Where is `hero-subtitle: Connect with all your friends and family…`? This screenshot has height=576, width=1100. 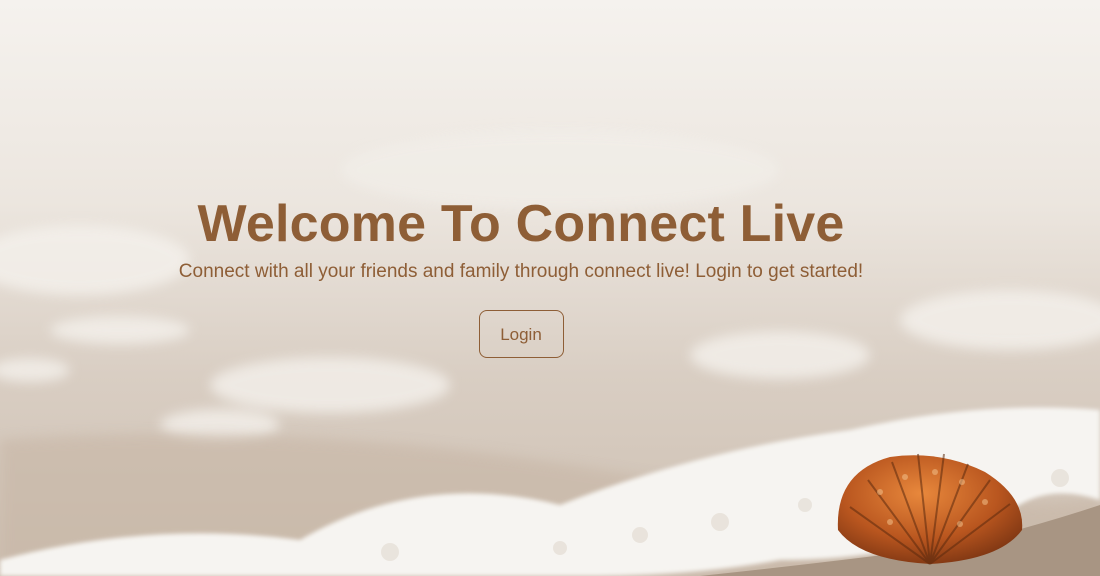
hero-subtitle: Connect with all your friends and family… is located at coordinates (521, 271).